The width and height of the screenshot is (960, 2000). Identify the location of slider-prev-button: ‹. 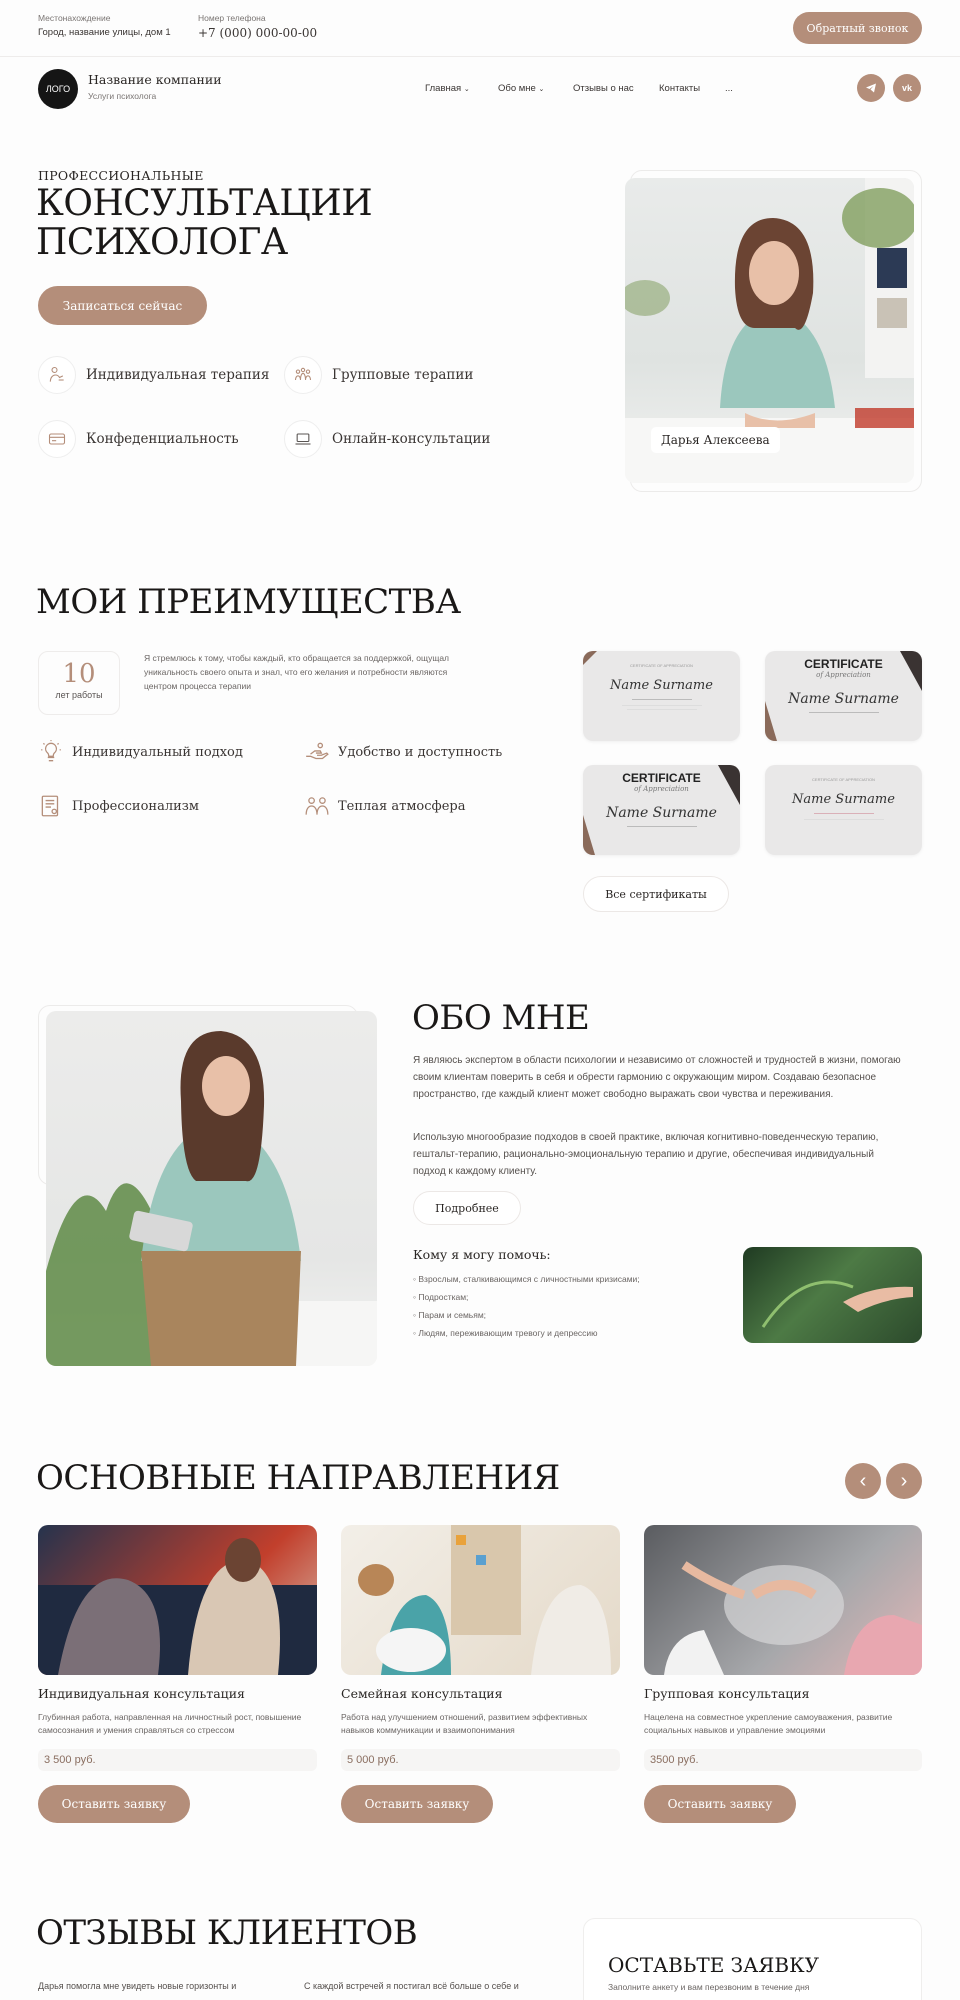
(863, 1481).